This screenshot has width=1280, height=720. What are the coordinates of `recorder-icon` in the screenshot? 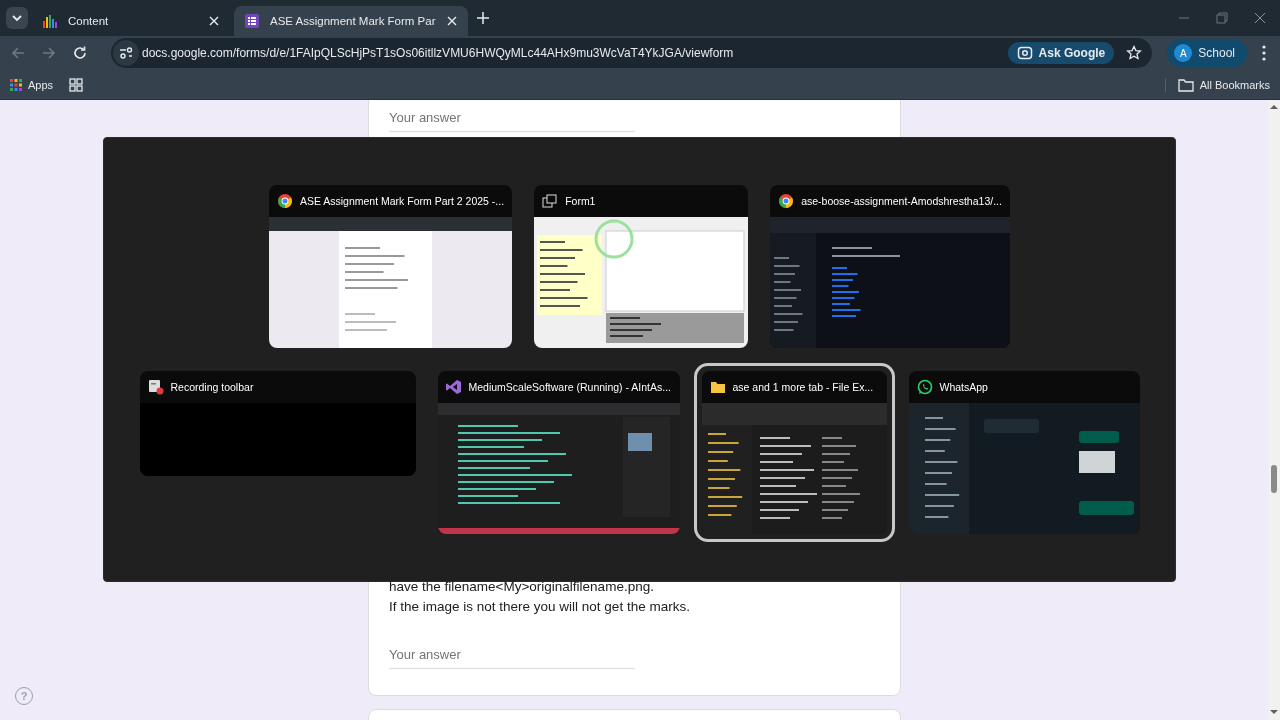 It's located at (155, 387).